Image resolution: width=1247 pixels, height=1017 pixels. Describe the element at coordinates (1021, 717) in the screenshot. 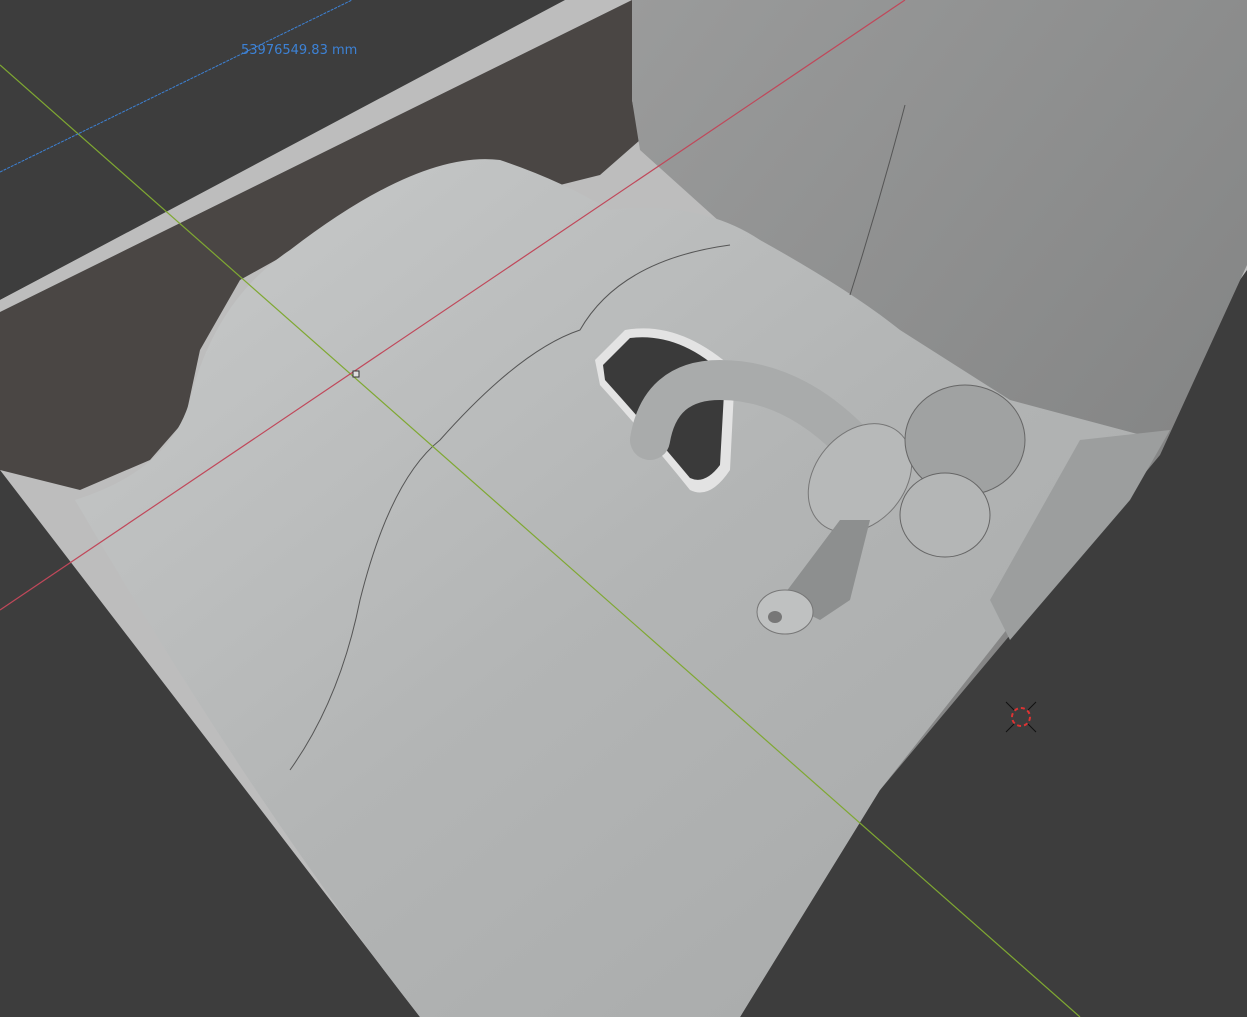

I see `3d-cursor-icon` at that location.